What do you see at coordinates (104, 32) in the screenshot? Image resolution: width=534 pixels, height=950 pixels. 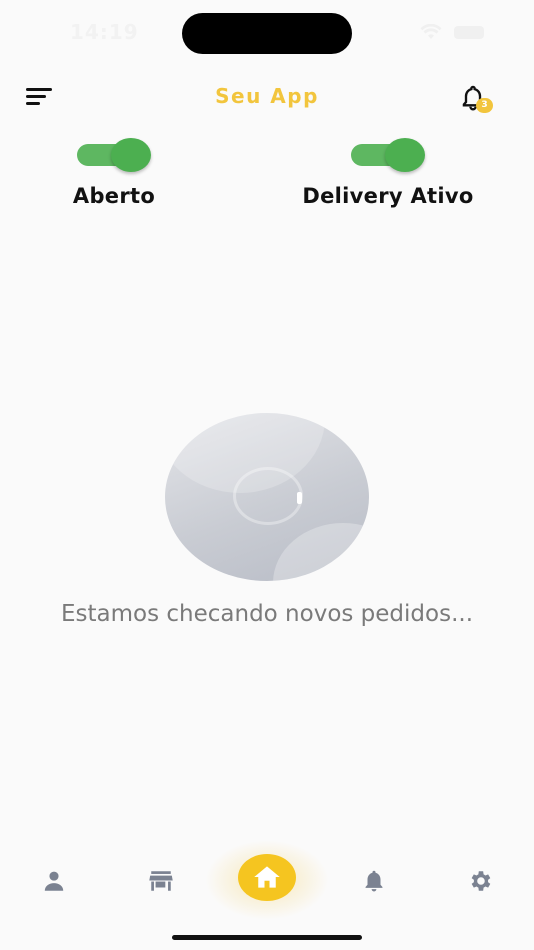 I see `status-time: 14:19` at bounding box center [104, 32].